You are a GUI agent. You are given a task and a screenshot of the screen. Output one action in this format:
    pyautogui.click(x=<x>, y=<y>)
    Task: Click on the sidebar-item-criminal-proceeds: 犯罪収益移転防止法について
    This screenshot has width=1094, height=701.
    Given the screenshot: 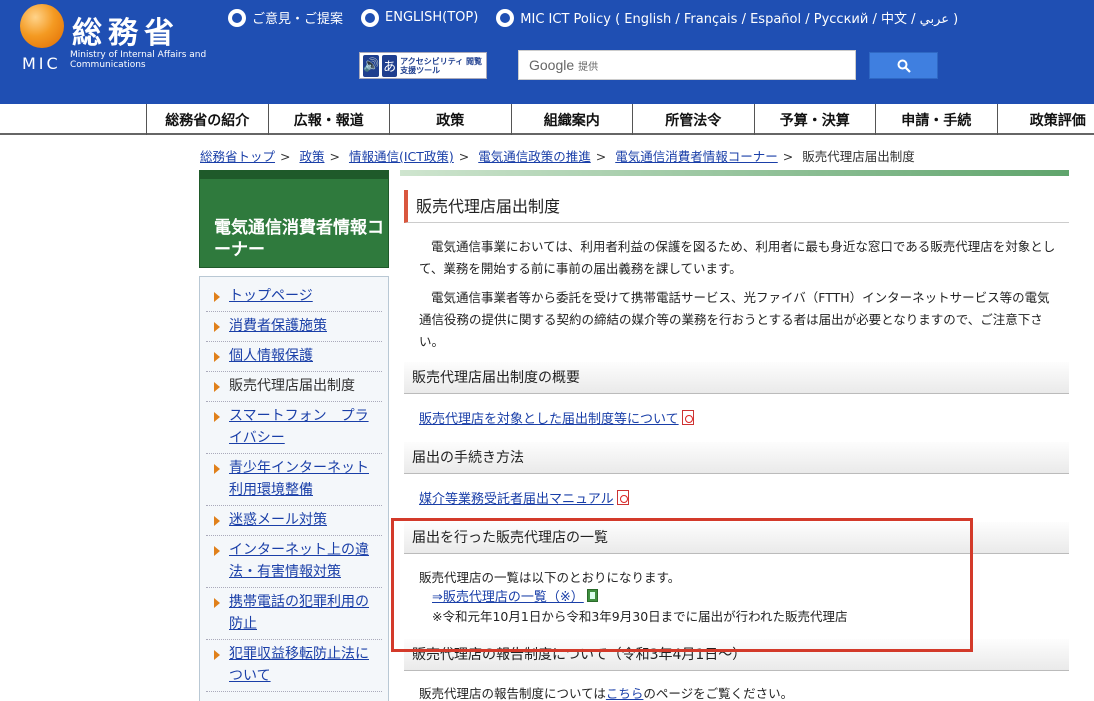 What is the action you would take?
    pyautogui.click(x=294, y=666)
    